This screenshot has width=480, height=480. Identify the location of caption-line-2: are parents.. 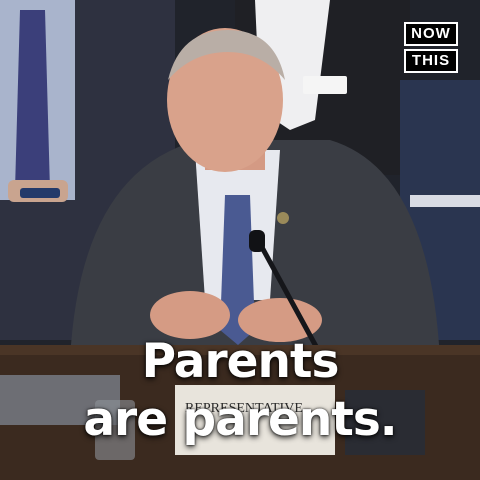
(240, 419).